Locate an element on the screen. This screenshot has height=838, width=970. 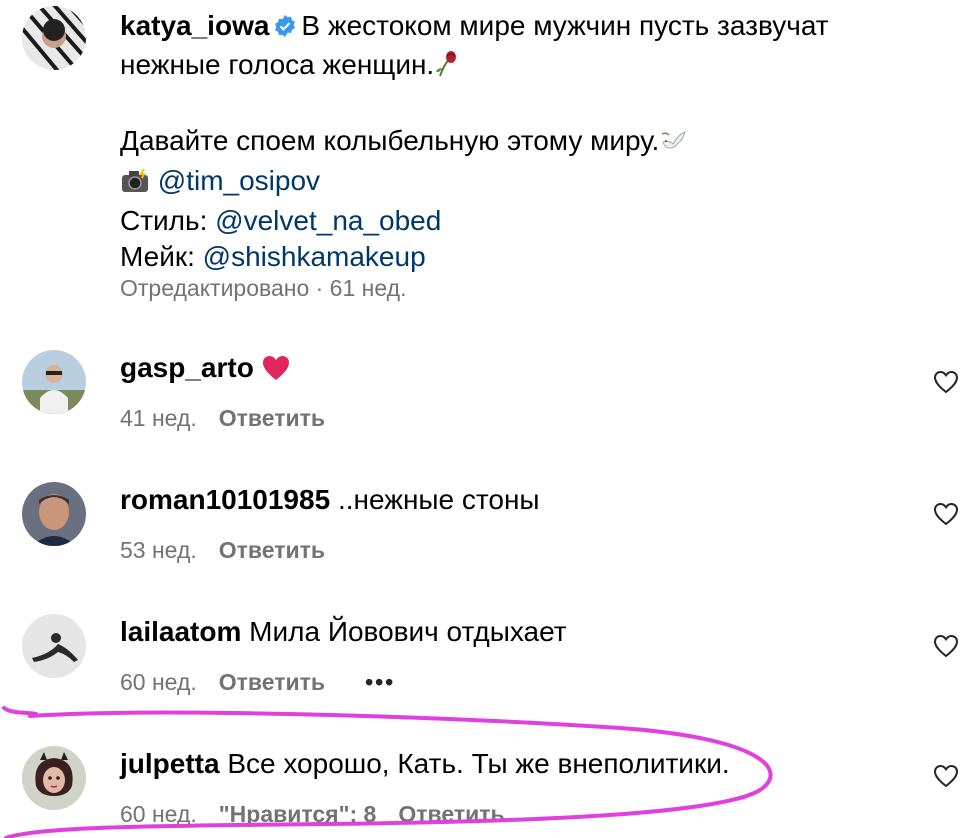
avatar-gasp-arto is located at coordinates (54, 382).